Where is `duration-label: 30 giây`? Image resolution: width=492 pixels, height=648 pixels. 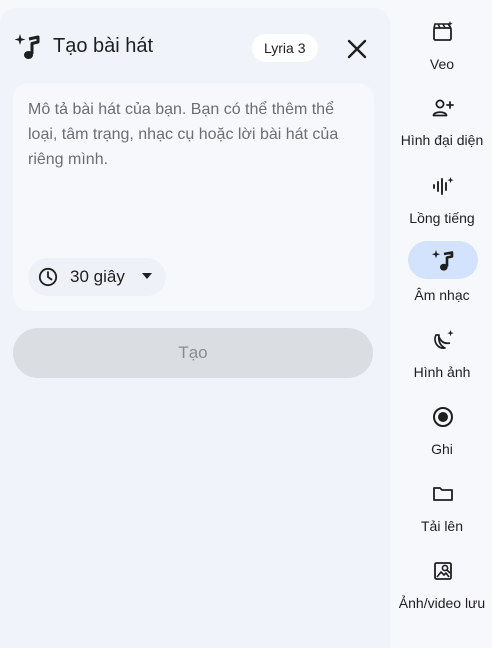 duration-label: 30 giây is located at coordinates (97, 276).